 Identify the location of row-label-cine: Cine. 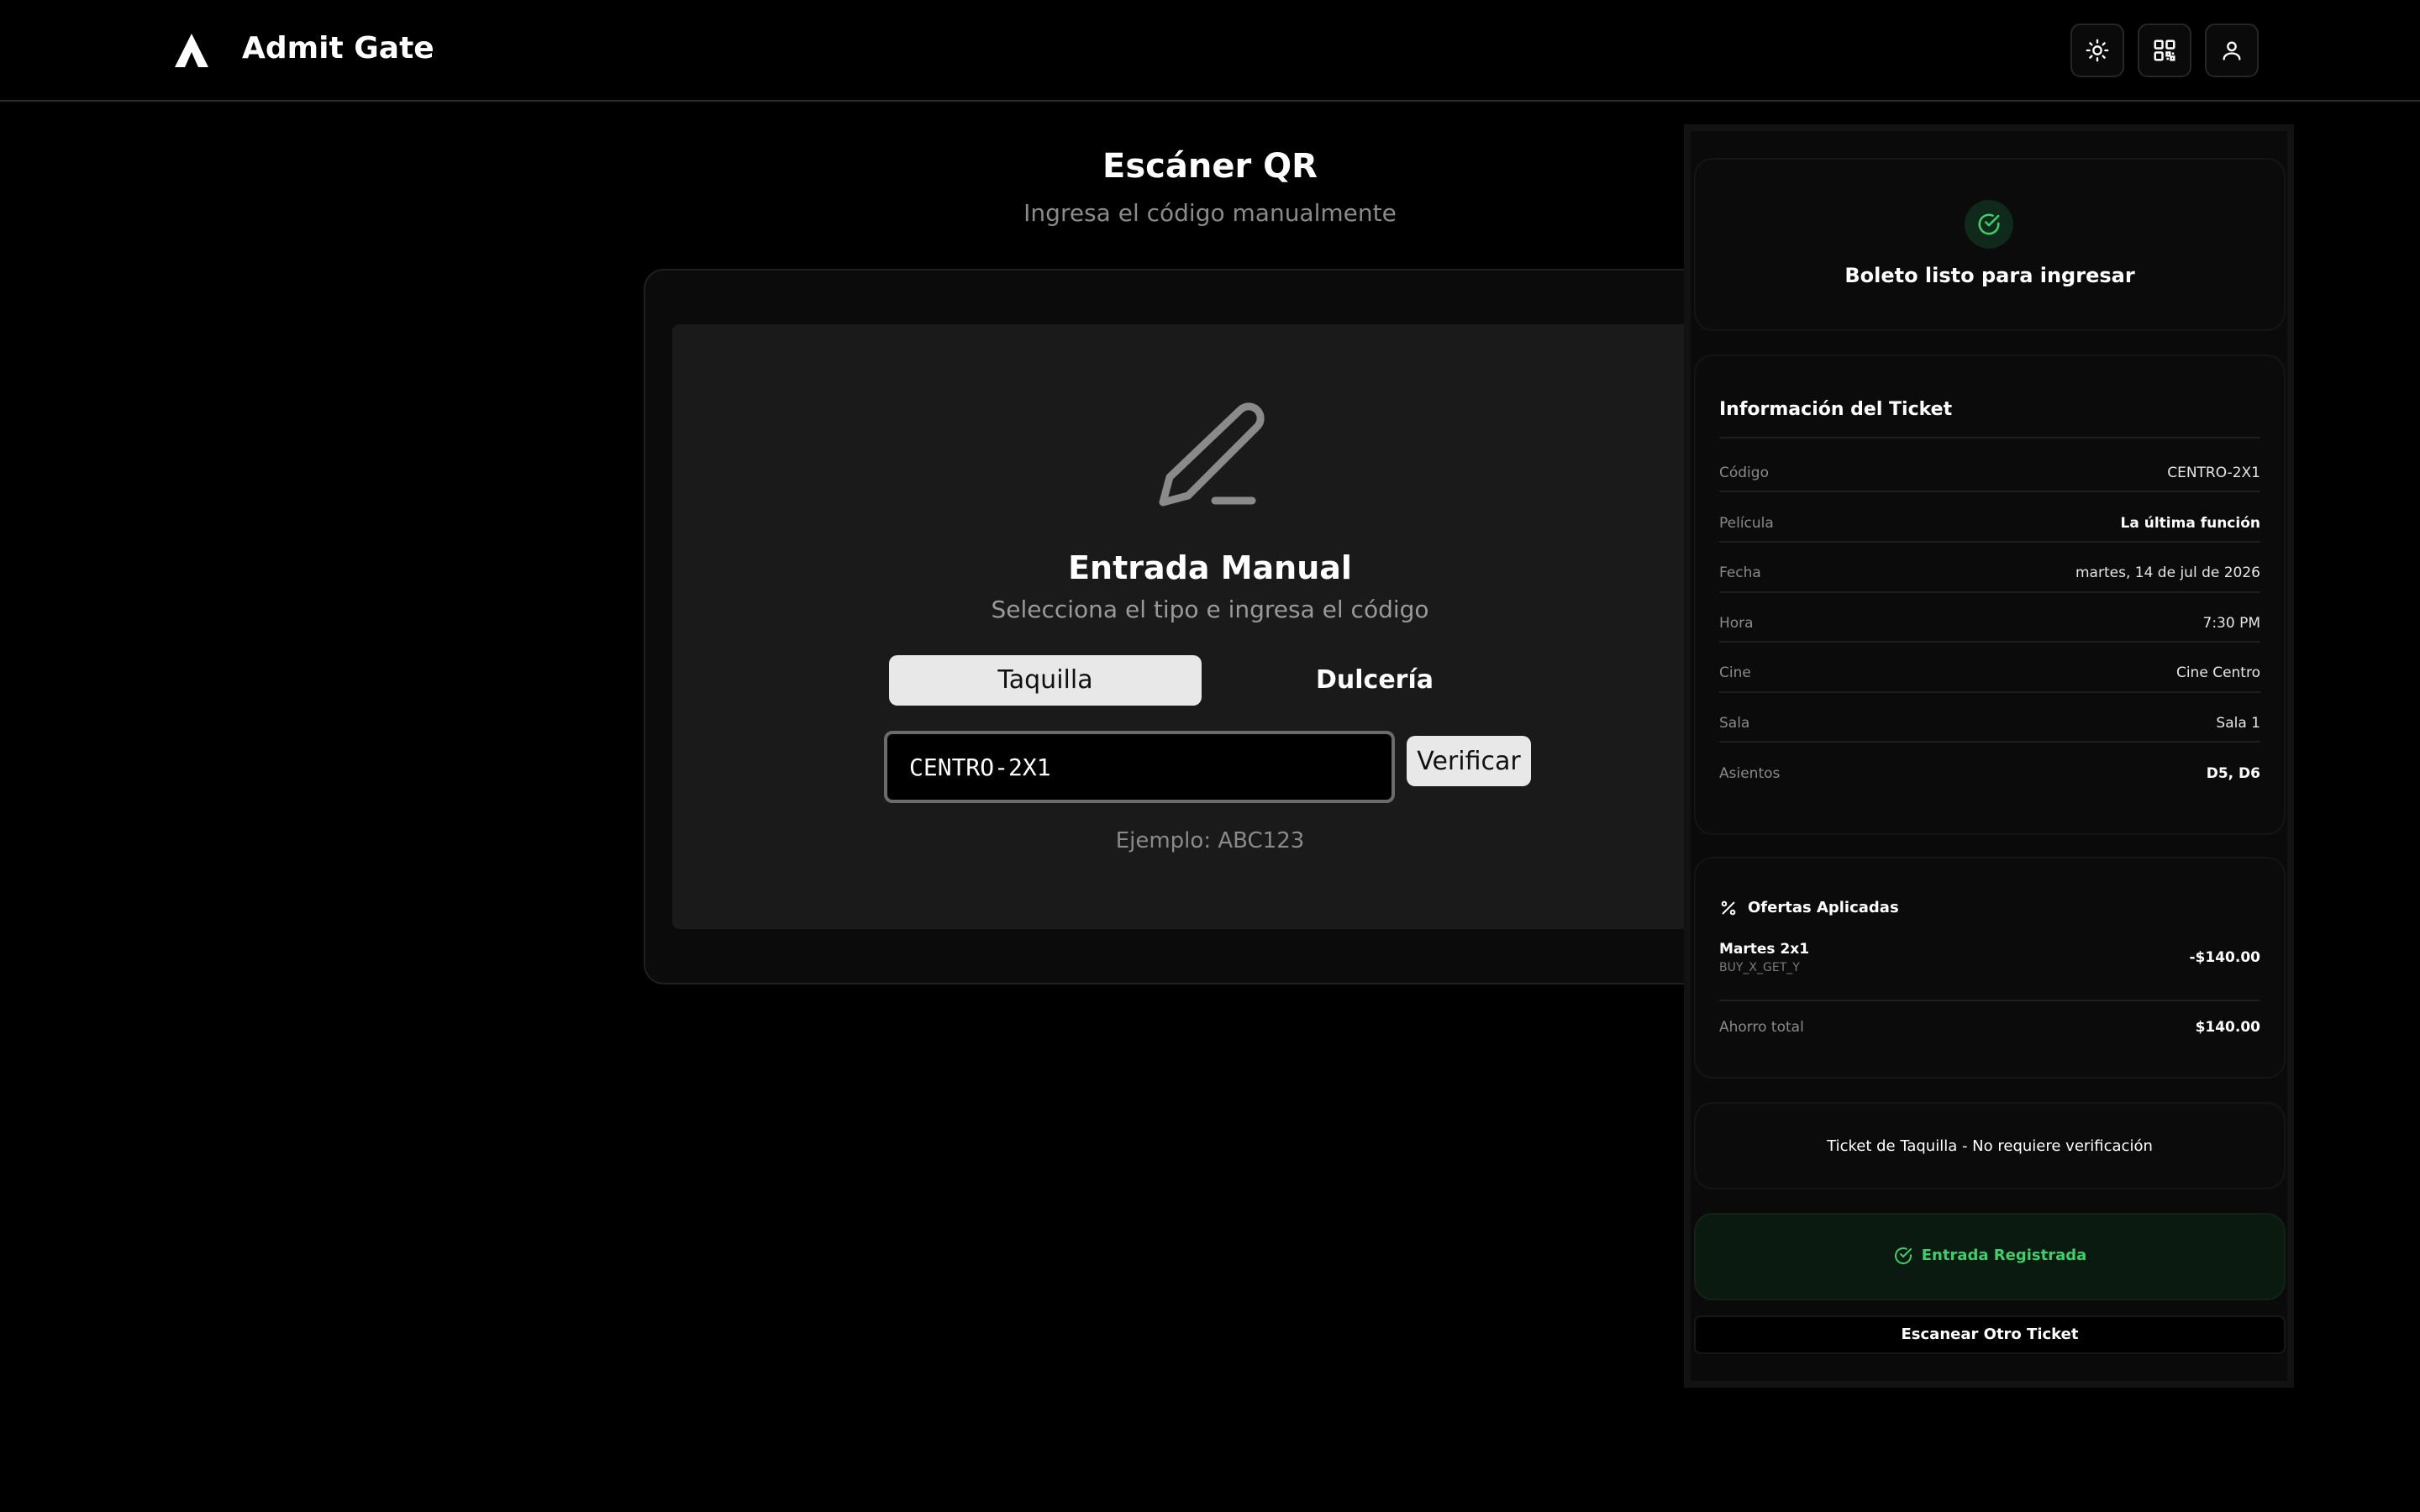
(1735, 672).